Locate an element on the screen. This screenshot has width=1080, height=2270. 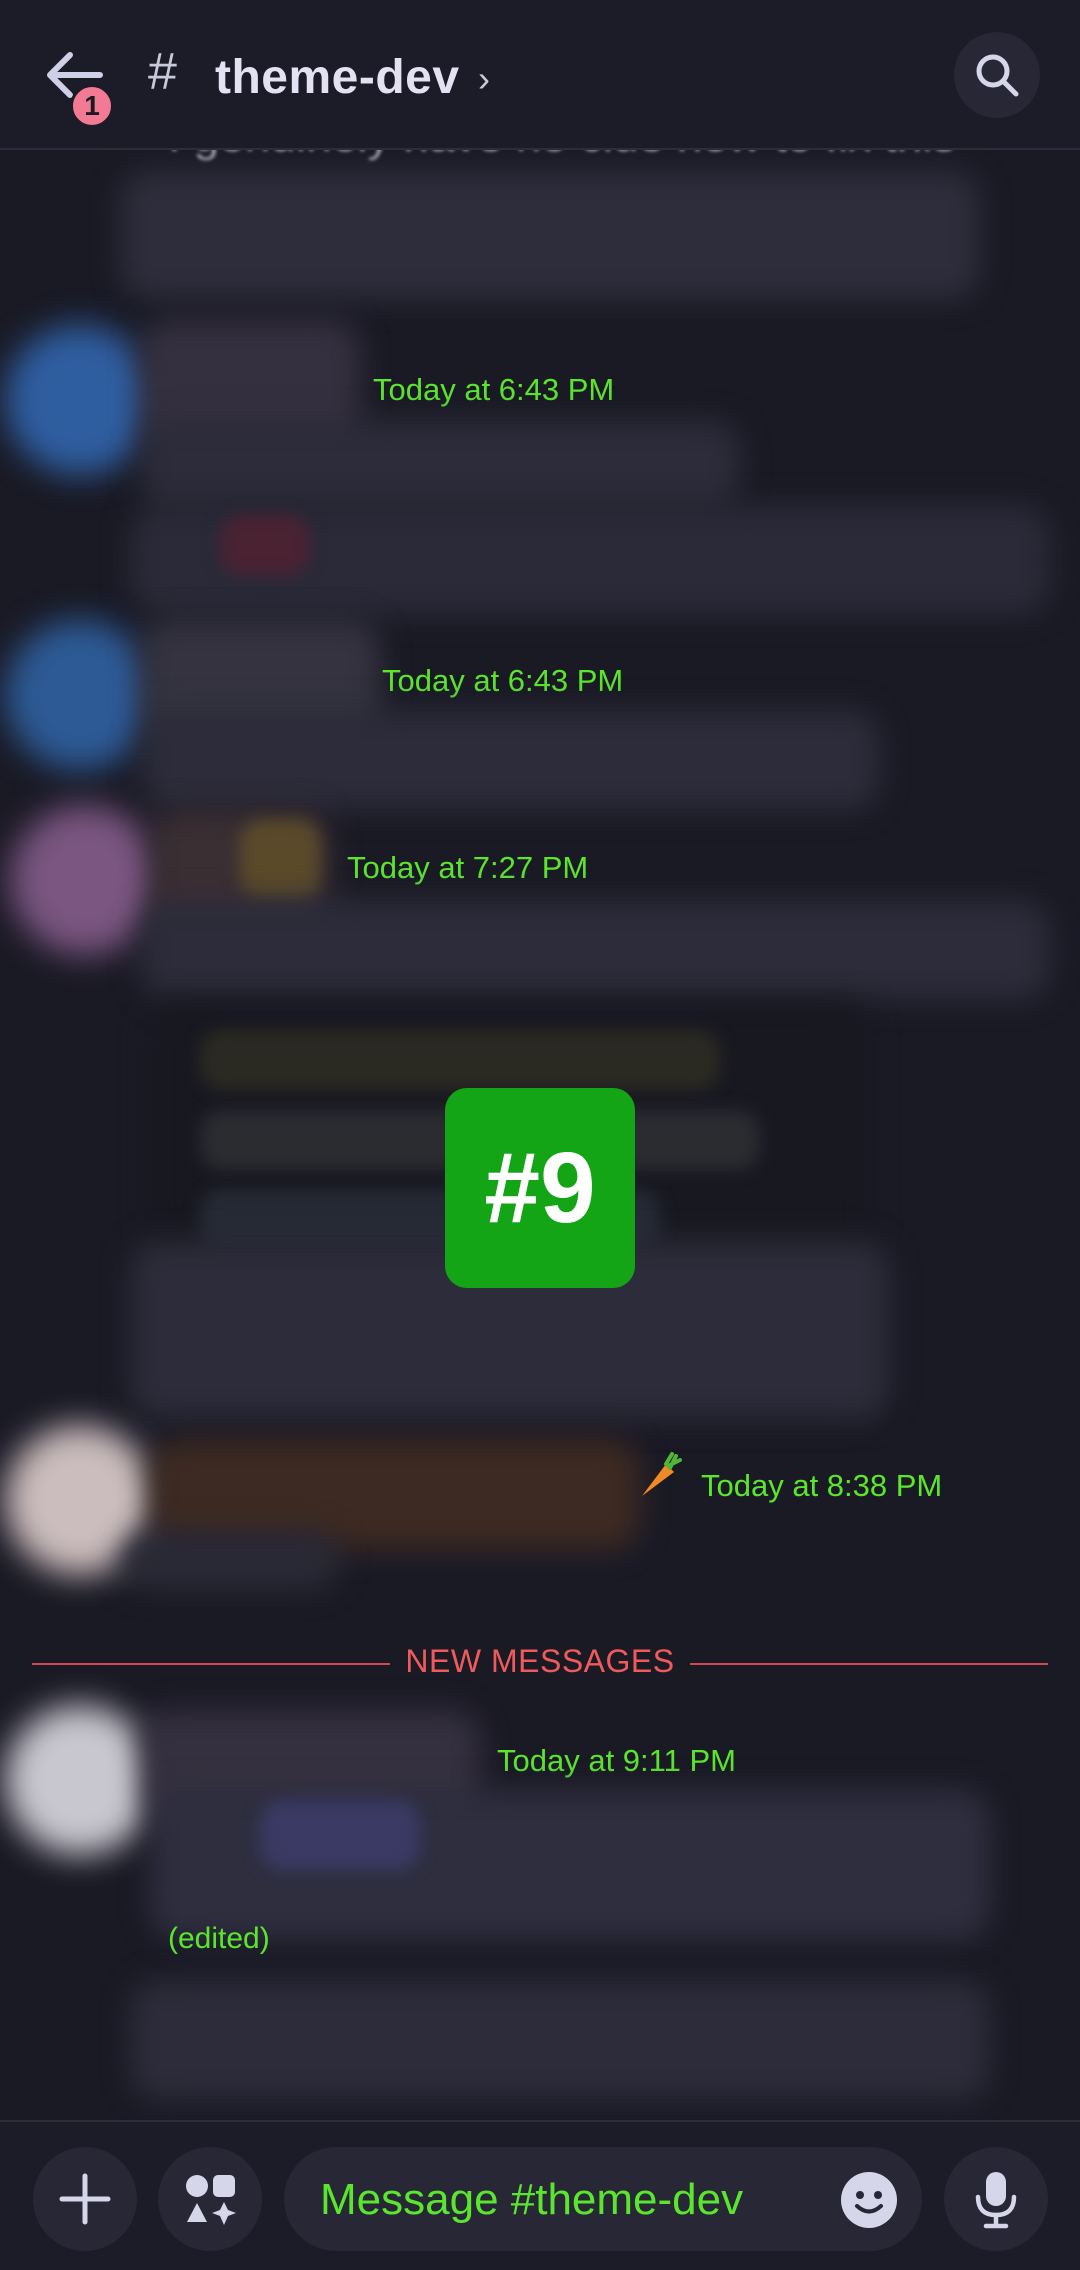
message-placeholder: Message #theme-dev is located at coordinates (532, 2199).